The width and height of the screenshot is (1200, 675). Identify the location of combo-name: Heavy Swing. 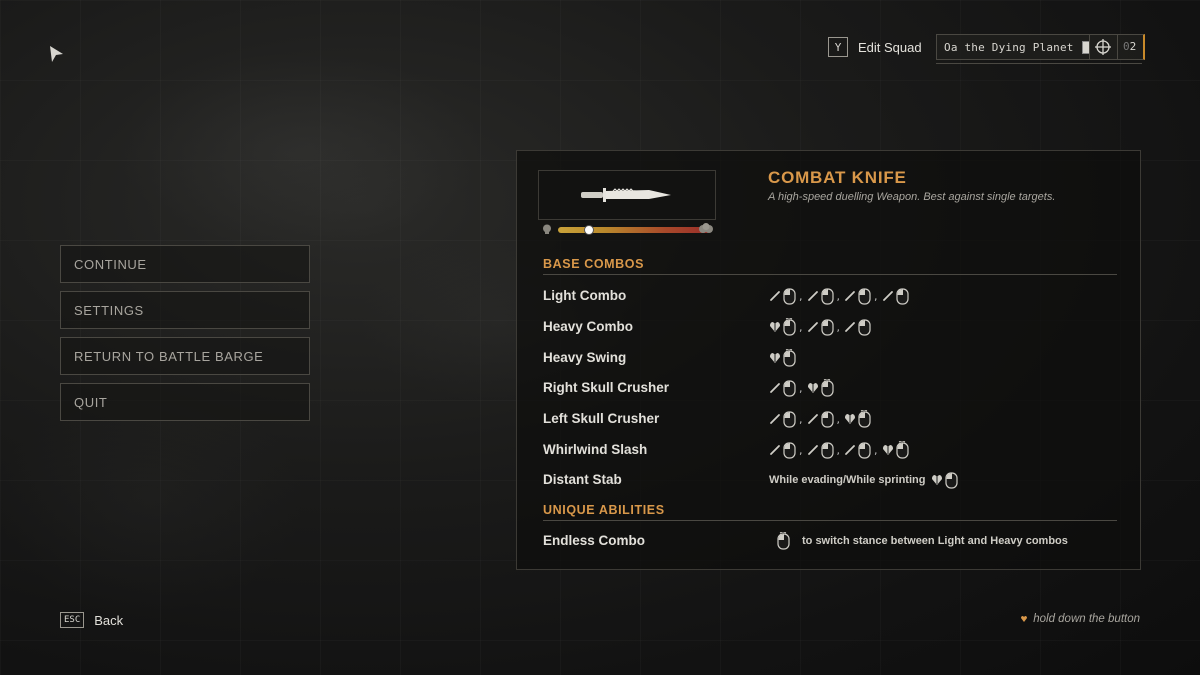
(585, 357).